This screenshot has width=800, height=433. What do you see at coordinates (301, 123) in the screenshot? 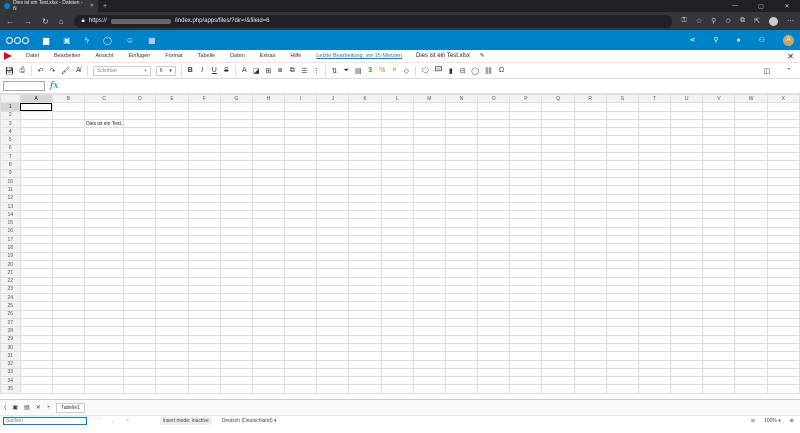
I see `cell-i3` at bounding box center [301, 123].